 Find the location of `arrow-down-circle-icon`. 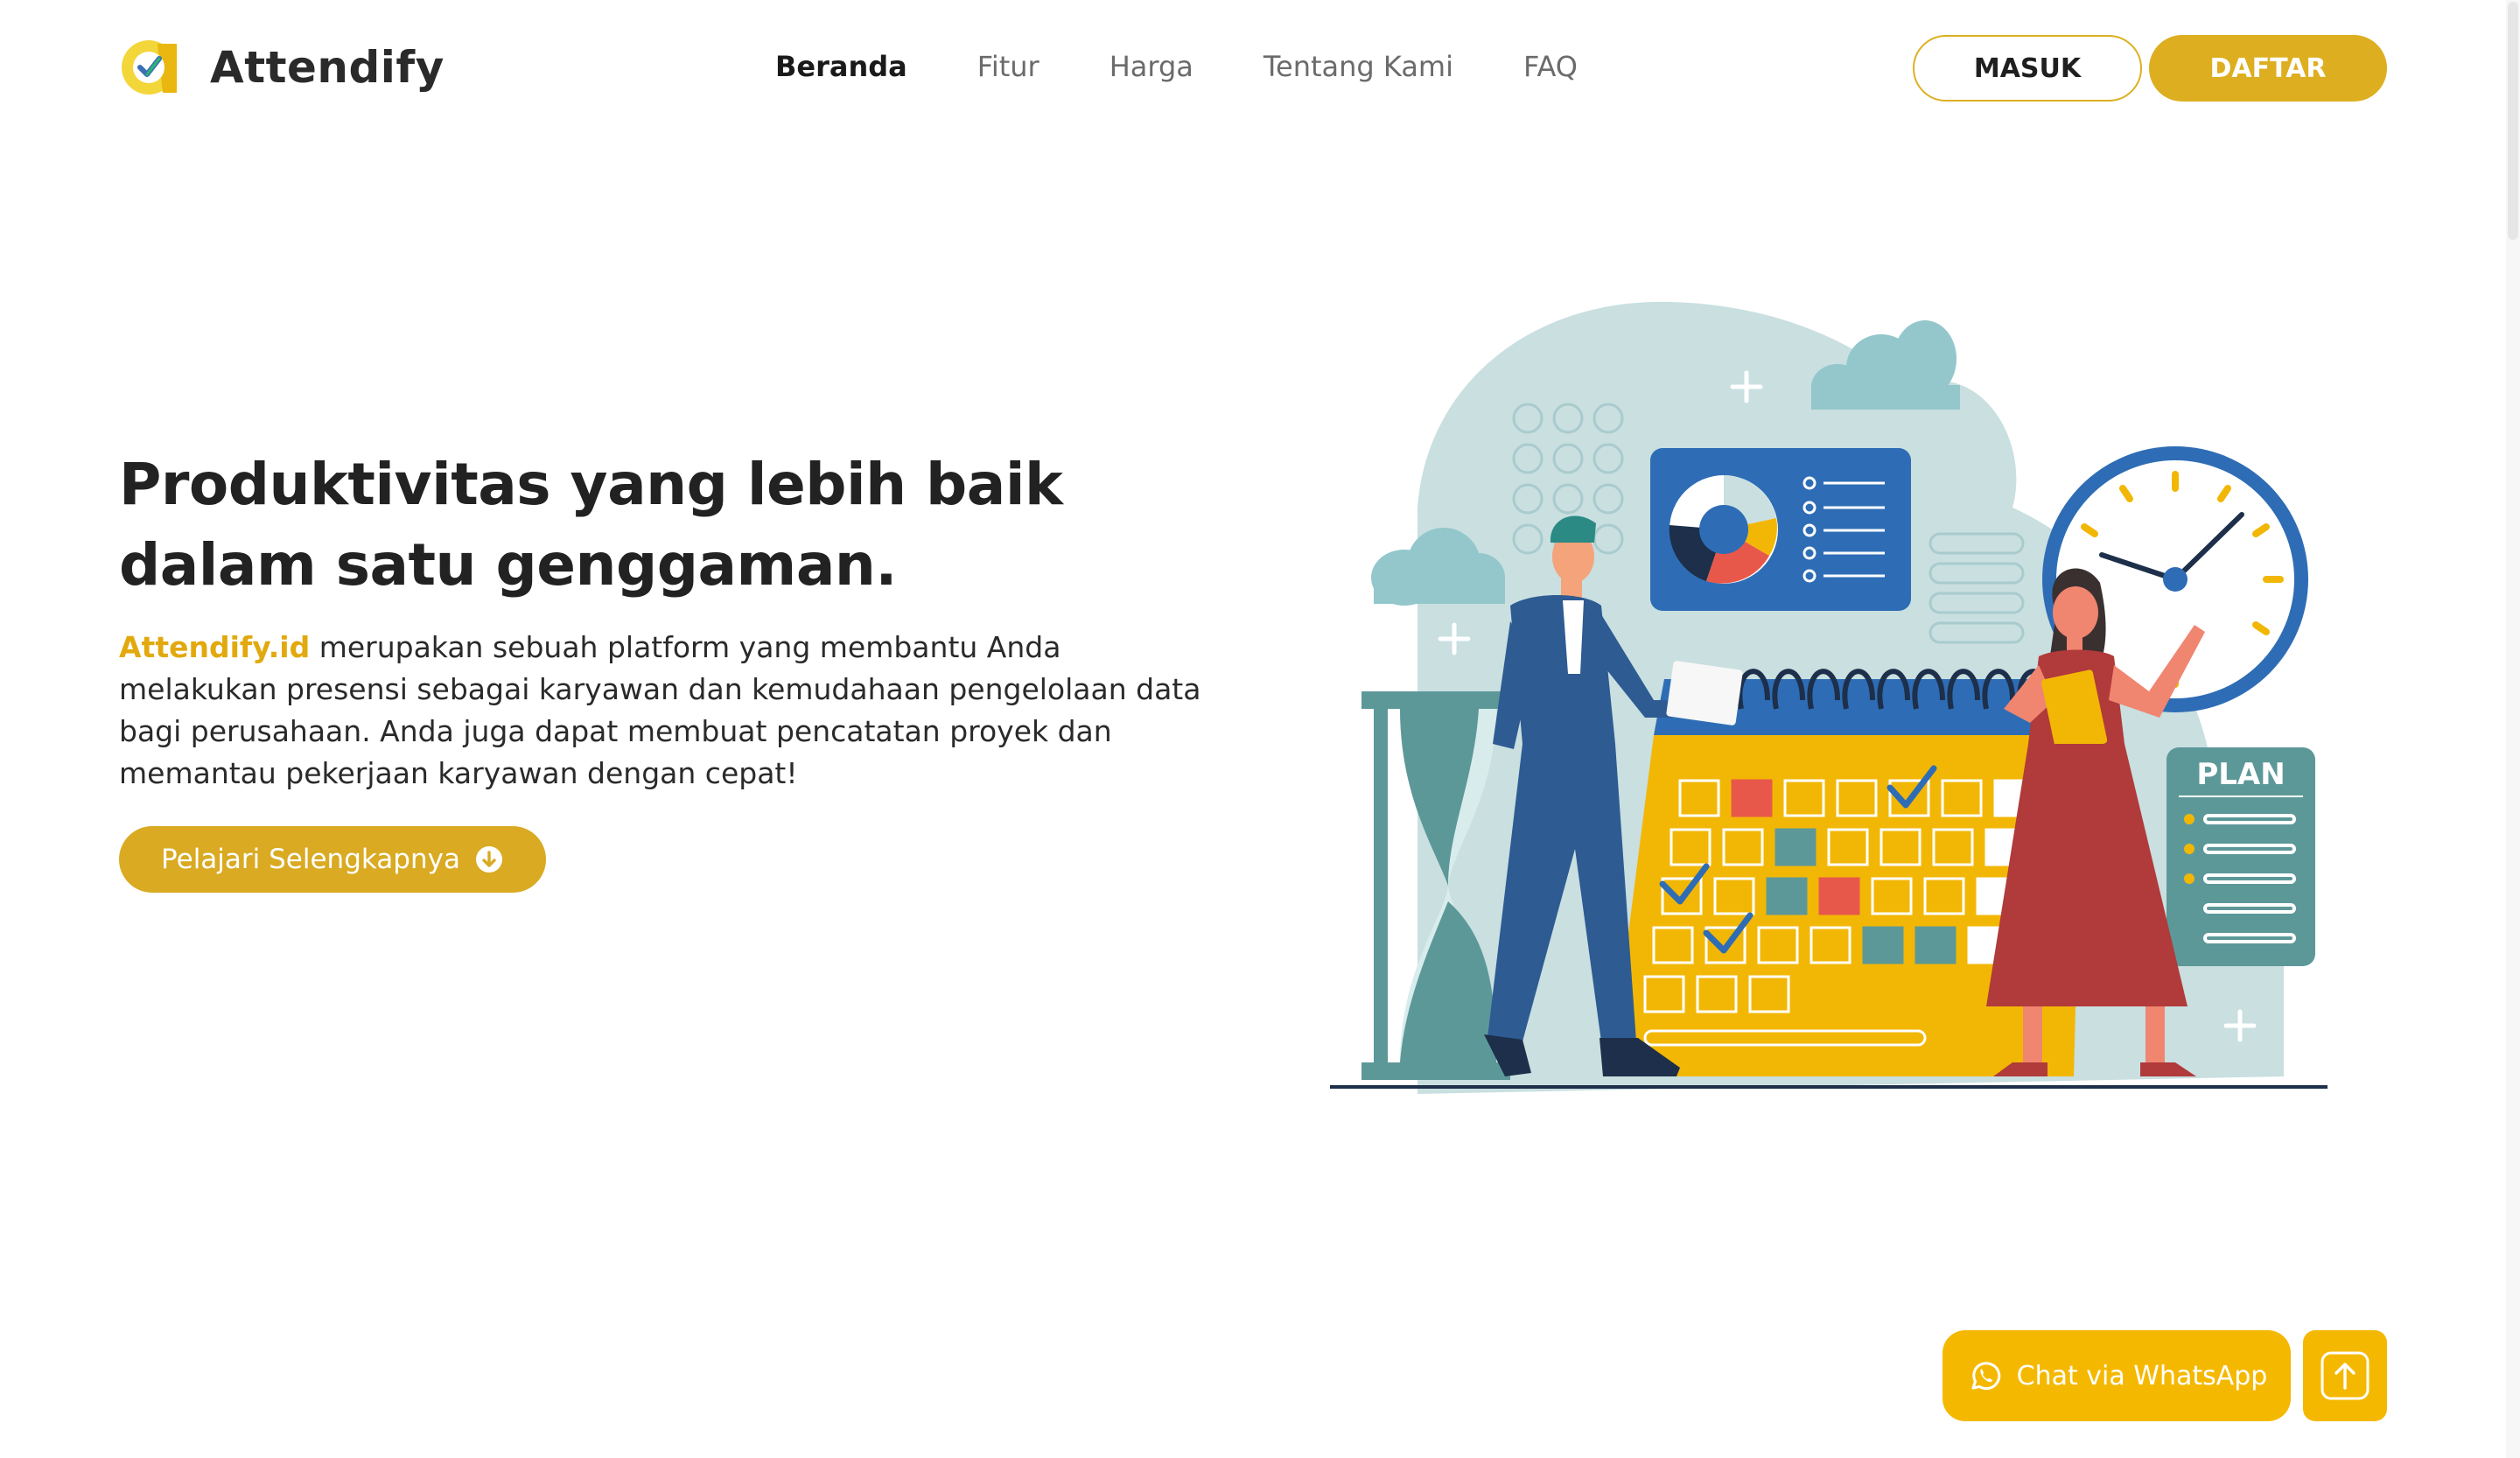

arrow-down-circle-icon is located at coordinates (488, 859).